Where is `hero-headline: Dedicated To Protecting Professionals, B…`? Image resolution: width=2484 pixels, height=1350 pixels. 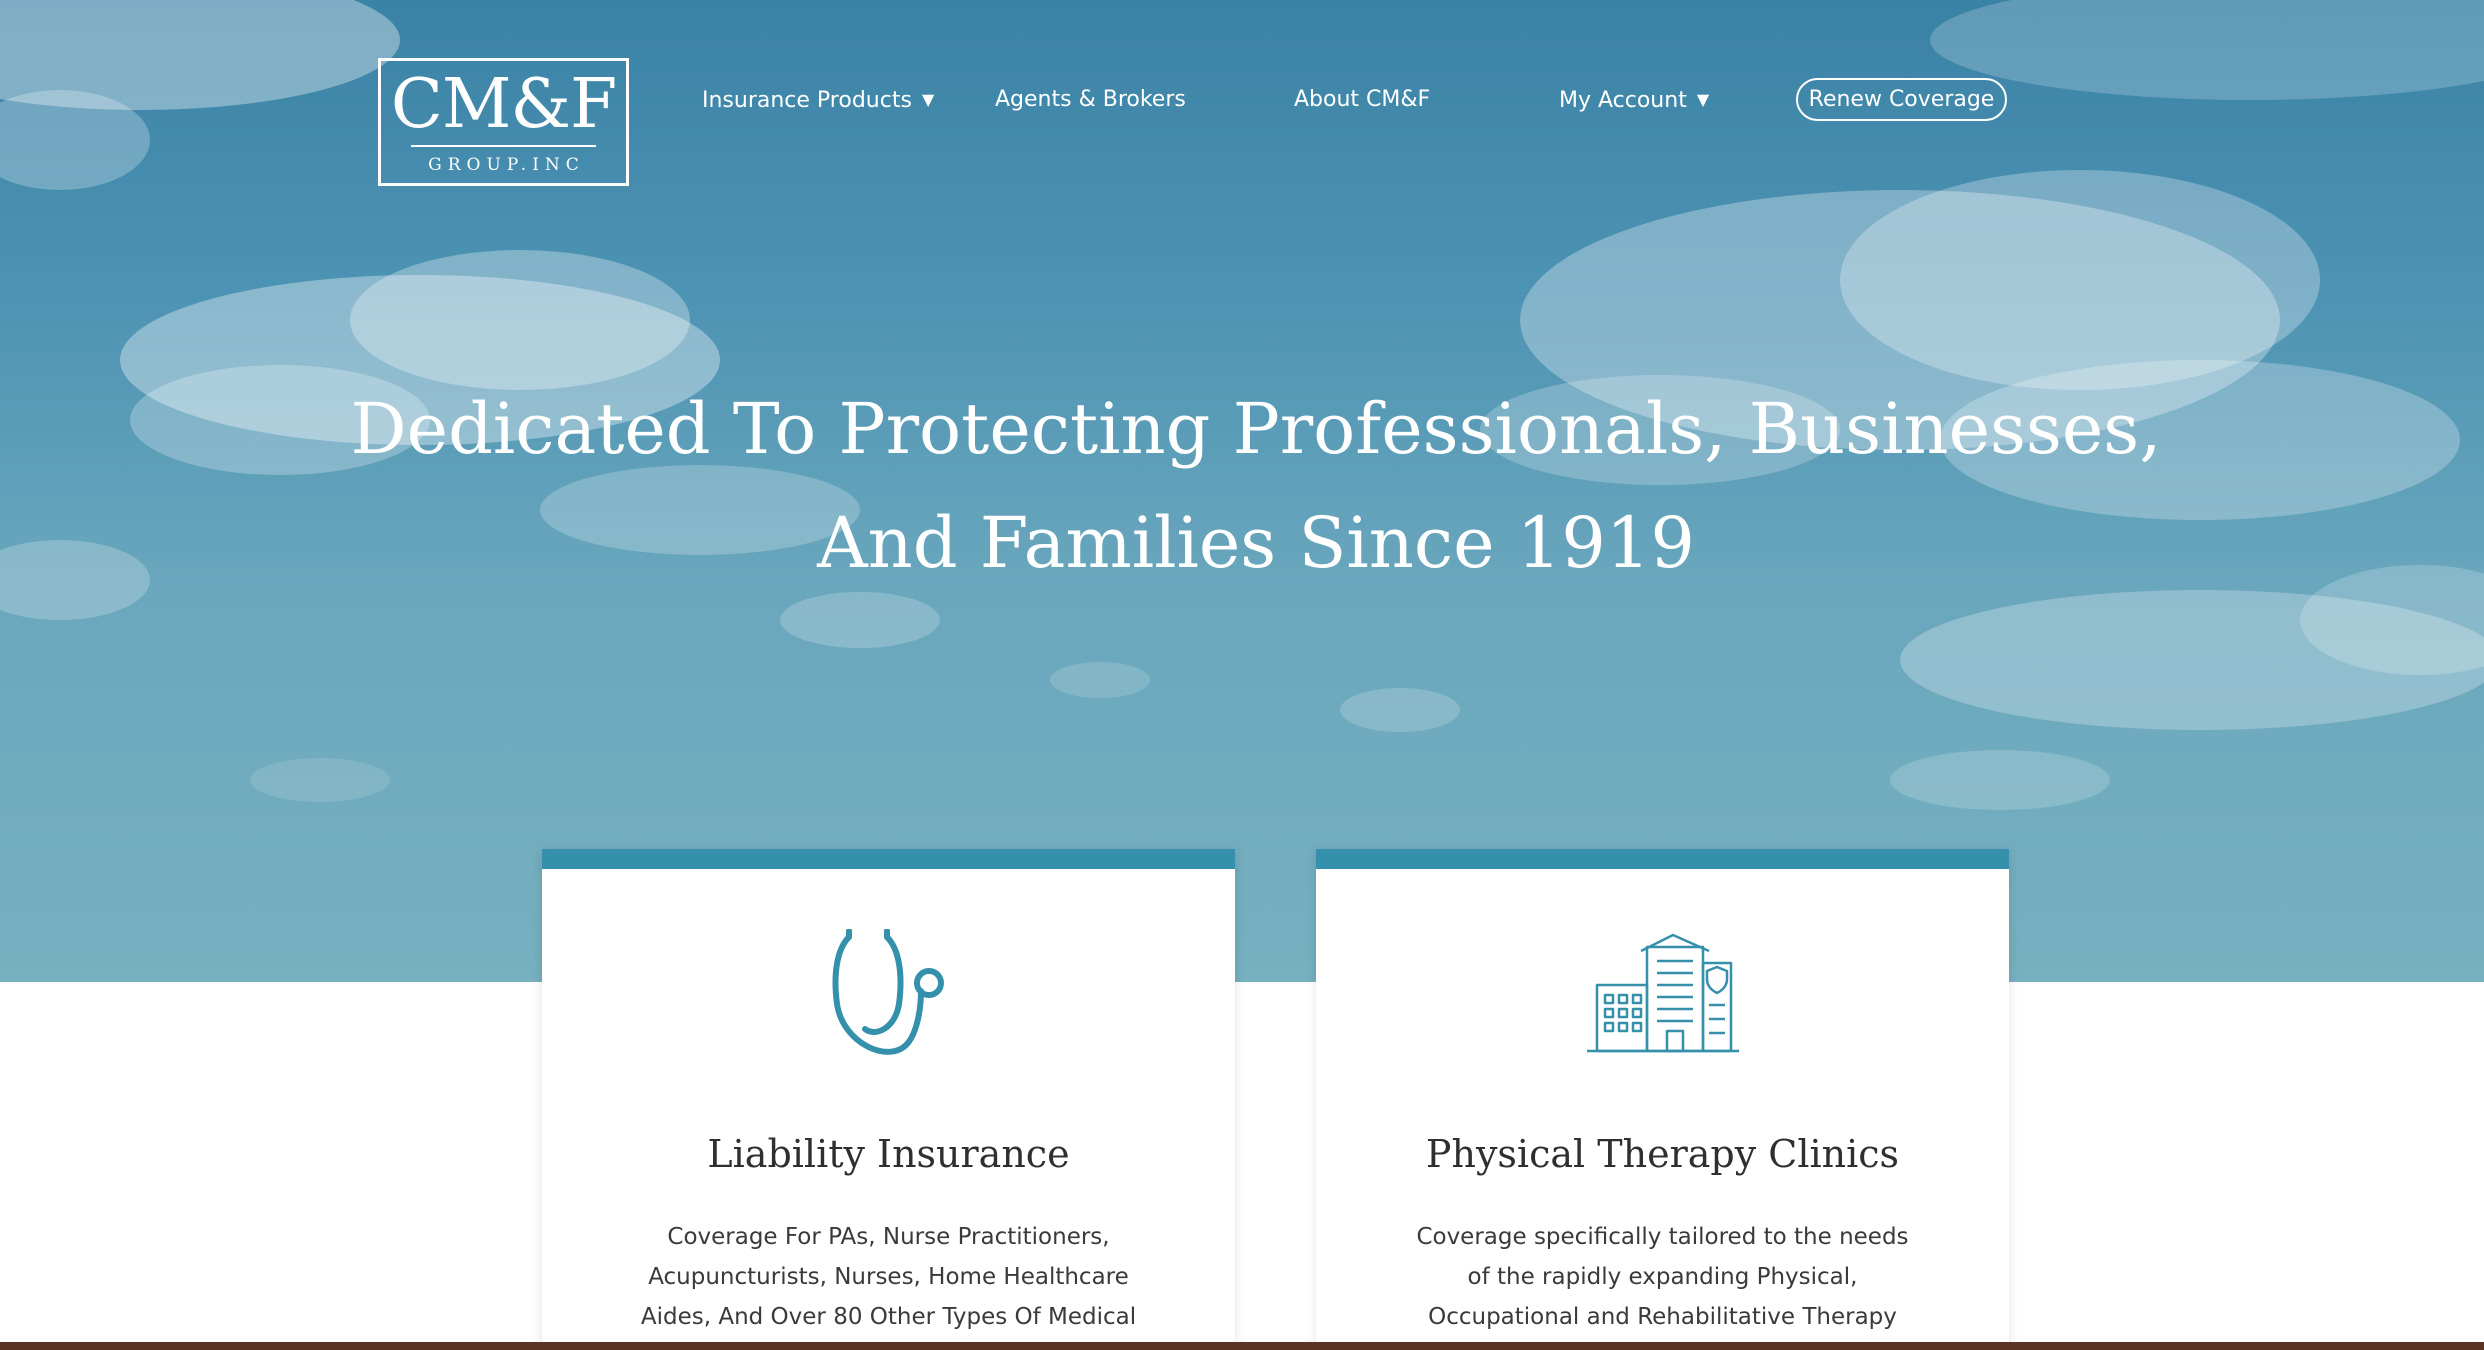
hero-headline: Dedicated To Protecting Professionals, B… is located at coordinates (1256, 486).